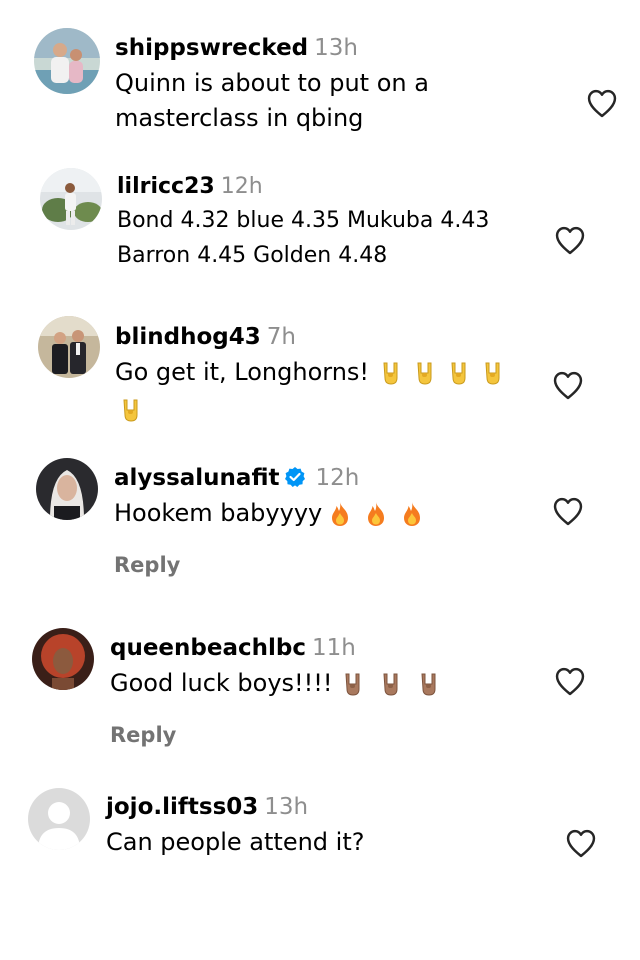  What do you see at coordinates (281, 337) in the screenshot?
I see `timestamp: 7h` at bounding box center [281, 337].